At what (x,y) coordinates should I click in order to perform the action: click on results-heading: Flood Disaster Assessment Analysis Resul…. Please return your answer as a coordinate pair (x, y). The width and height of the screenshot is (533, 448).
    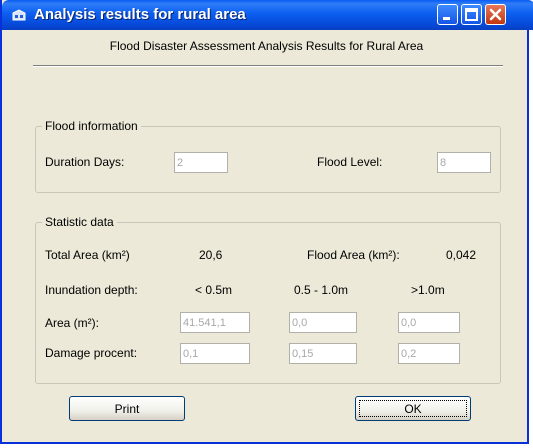
    Looking at the image, I should click on (266, 46).